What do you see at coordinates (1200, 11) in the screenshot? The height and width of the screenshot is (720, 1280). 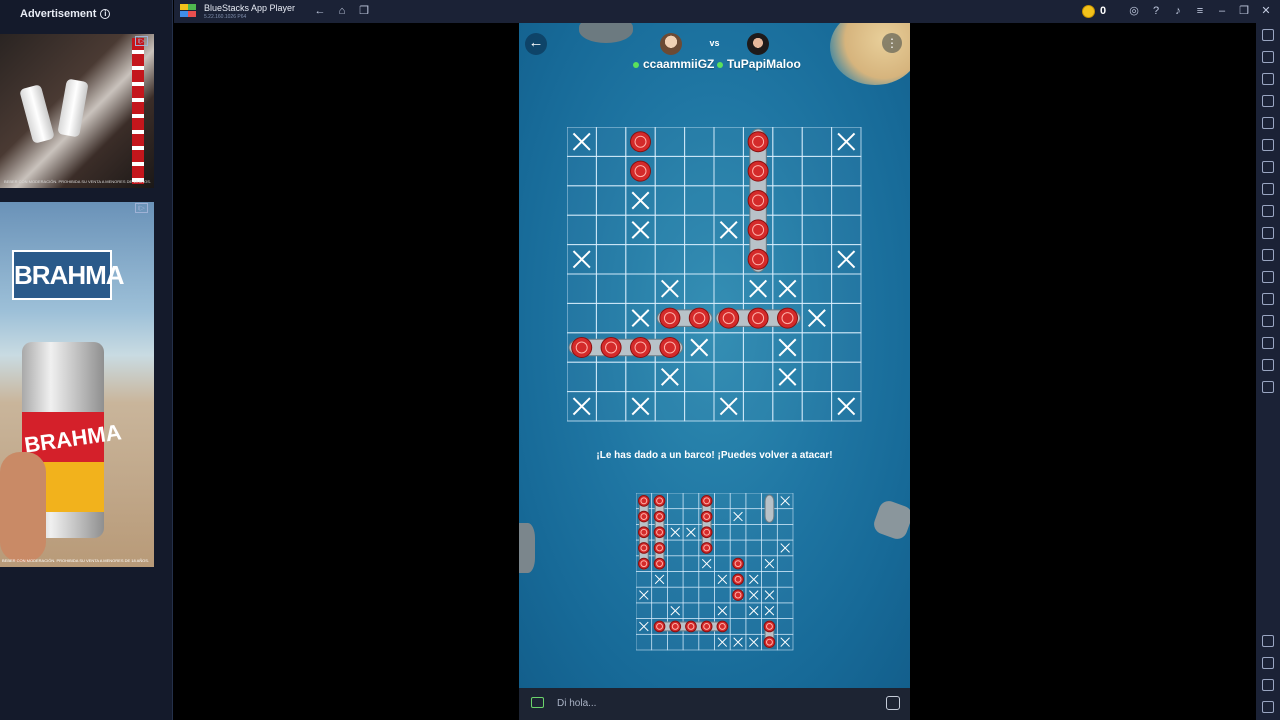 I see `menu-icon: ≡` at bounding box center [1200, 11].